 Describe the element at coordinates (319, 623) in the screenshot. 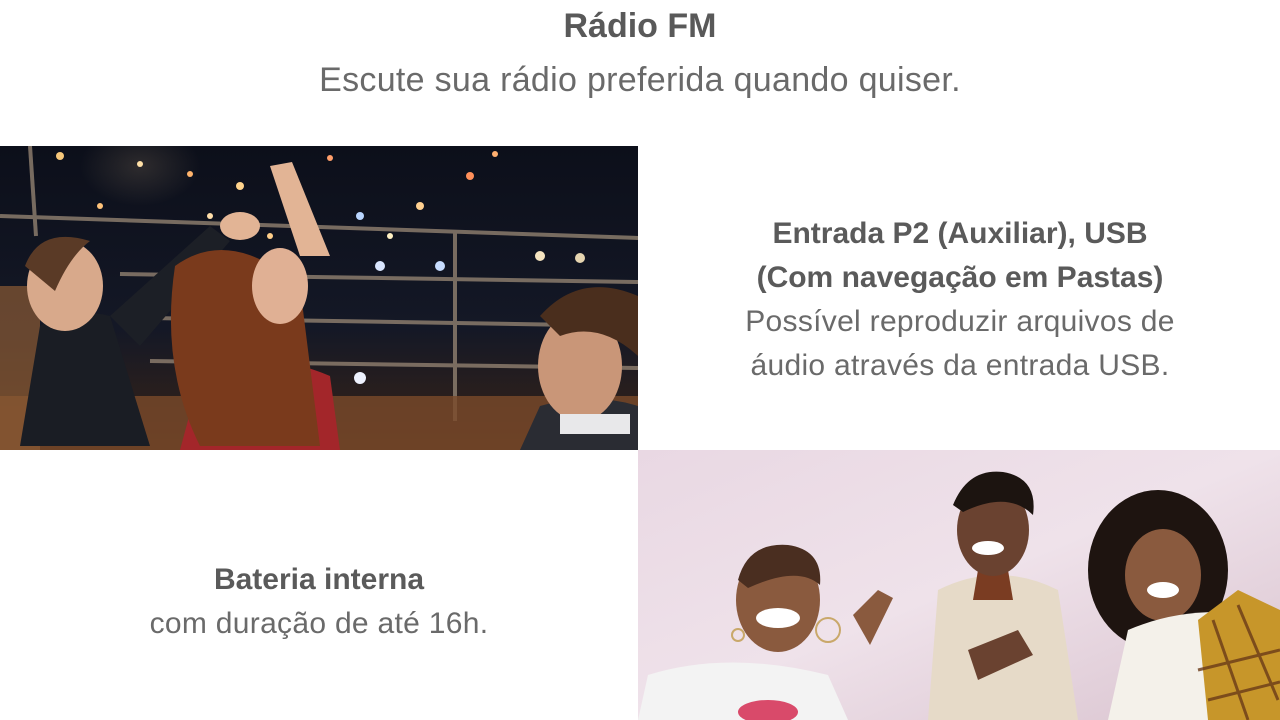

I see `feature-battery-desc: com duração de até 16h.` at that location.